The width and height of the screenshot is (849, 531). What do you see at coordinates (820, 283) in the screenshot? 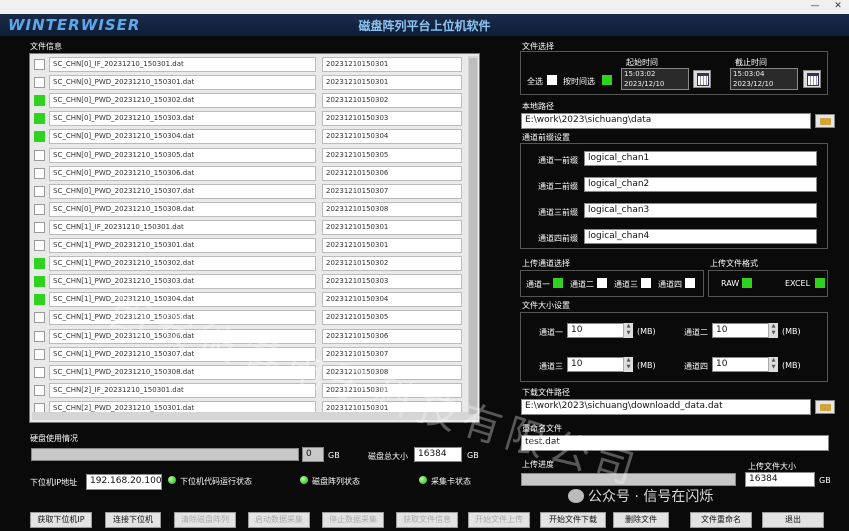
I see `excel-checkbox` at bounding box center [820, 283].